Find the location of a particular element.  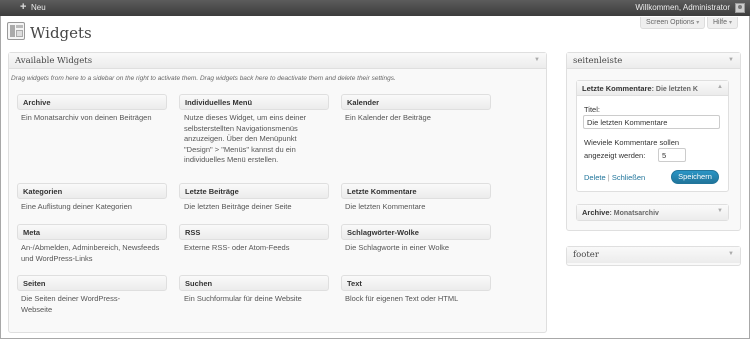

welcome-user-link: Willkommen, Administrator is located at coordinates (682, 7).